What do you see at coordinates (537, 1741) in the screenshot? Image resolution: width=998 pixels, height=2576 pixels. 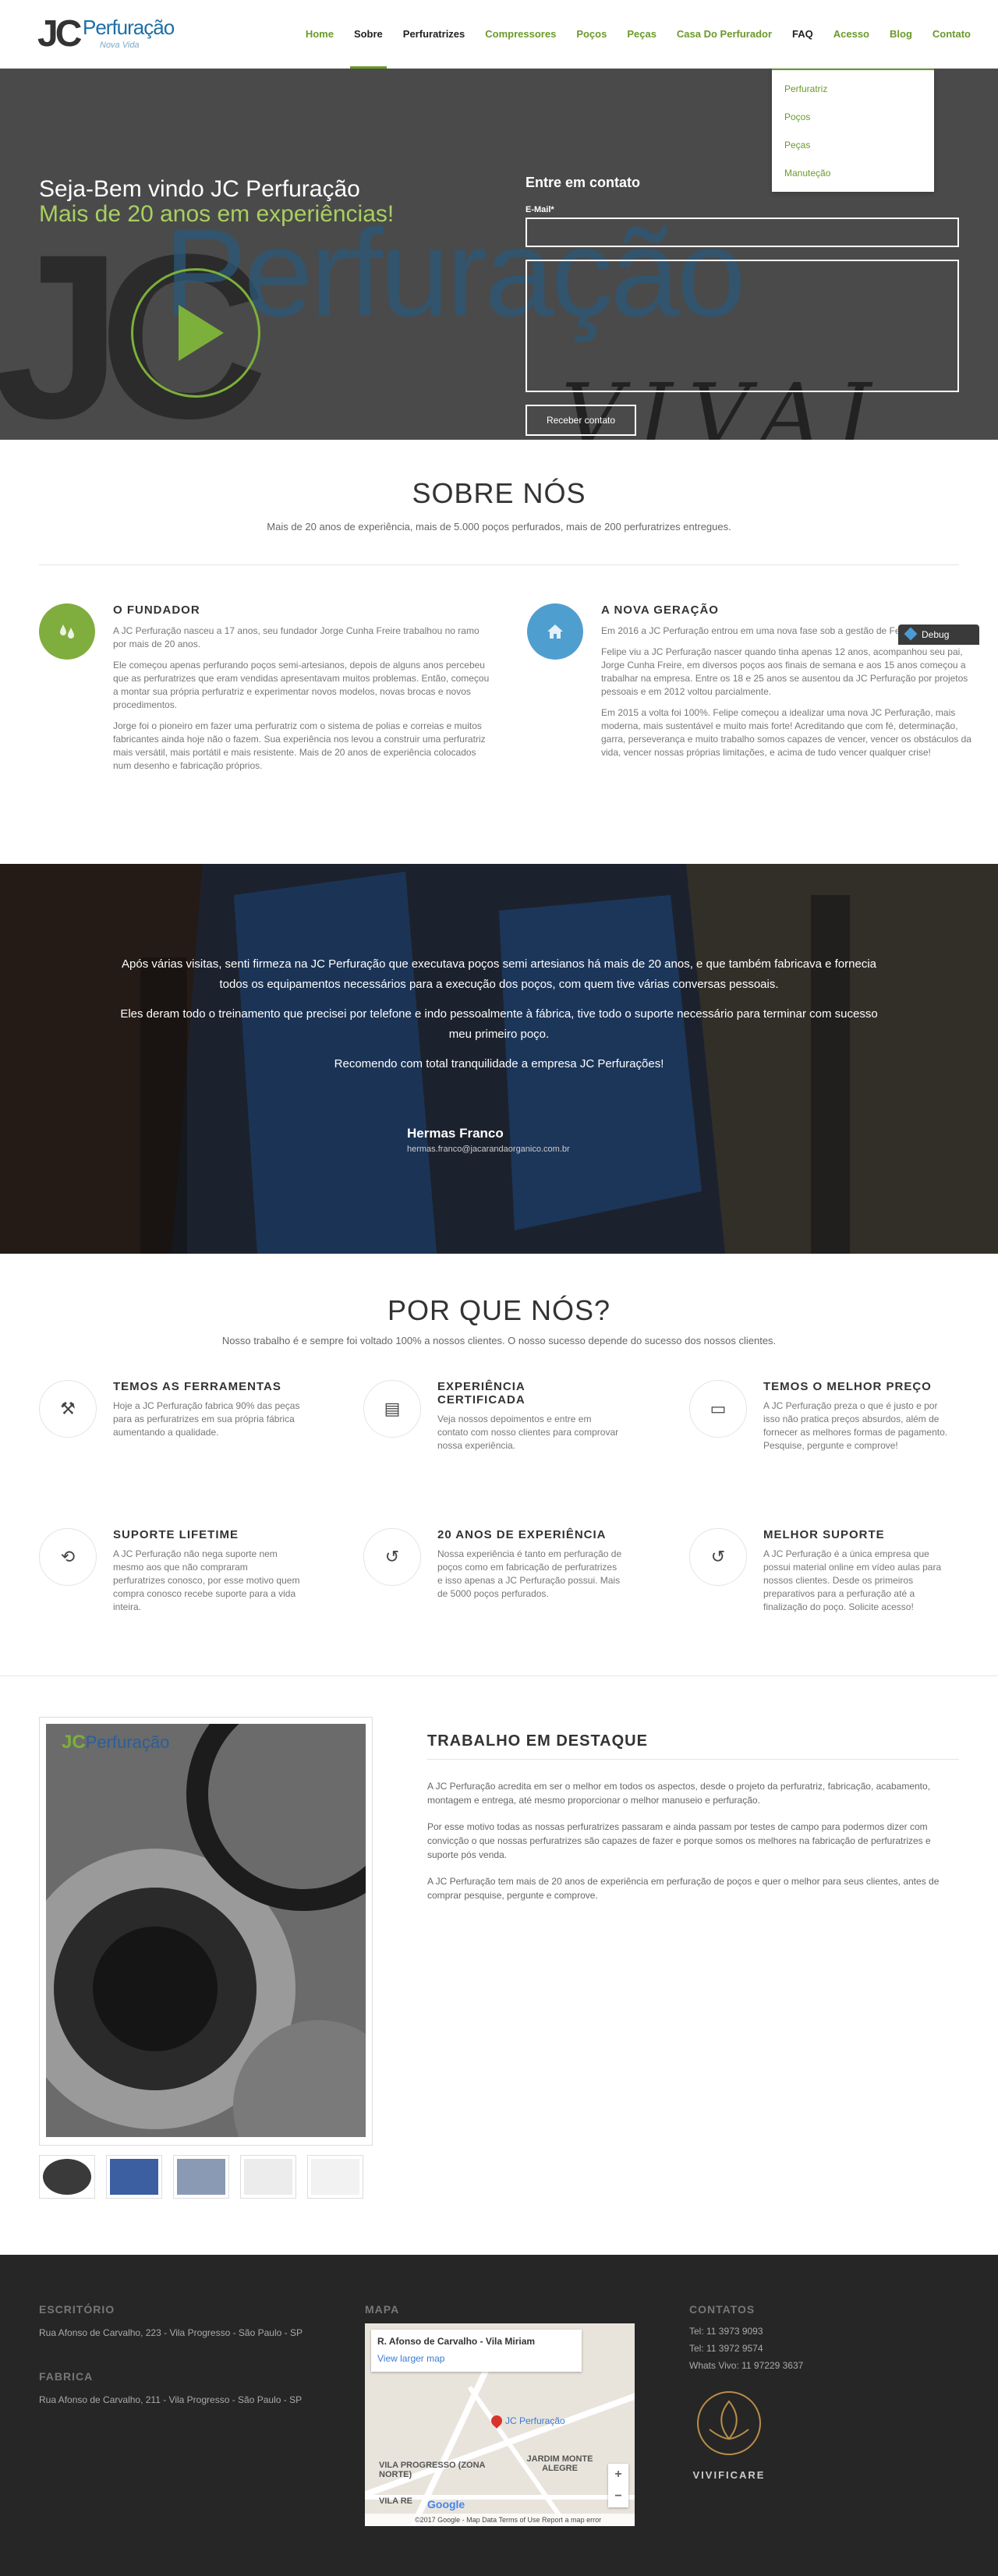 I see `featured-title: TRABALHO EM DESTAQUE` at bounding box center [537, 1741].